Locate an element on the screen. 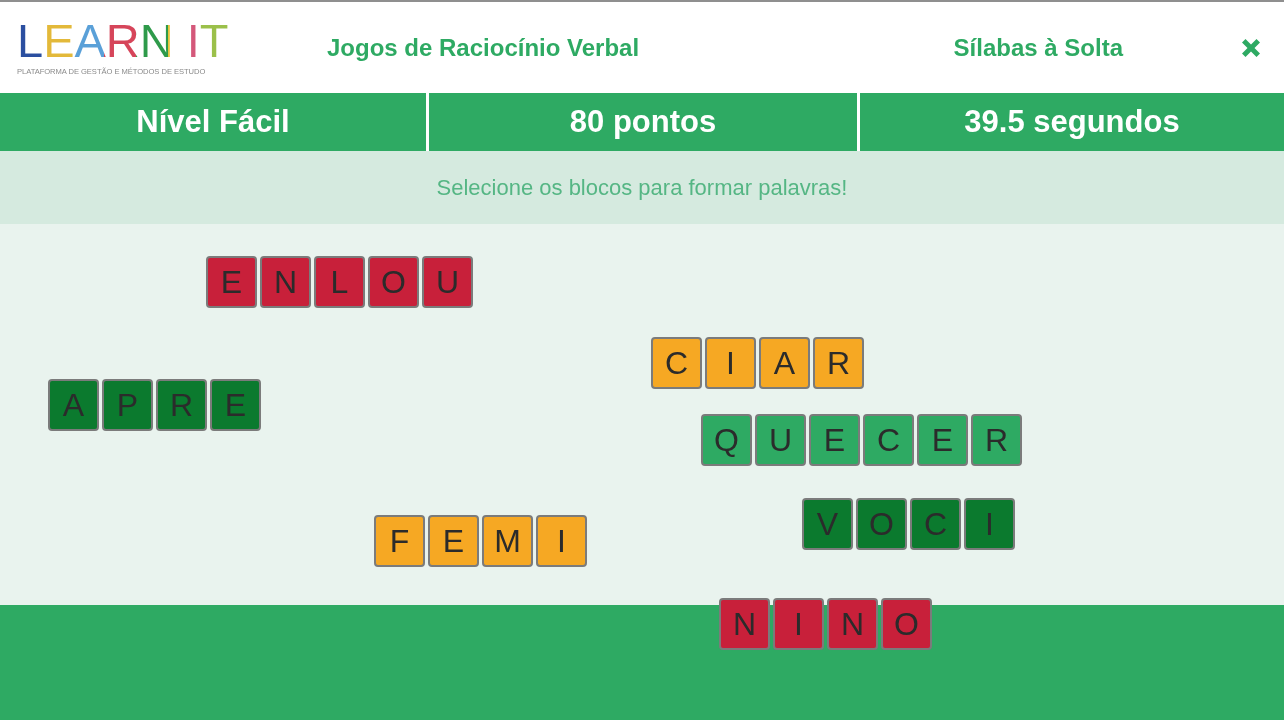 This screenshot has width=1284, height=720. letter-tile: F is located at coordinates (399, 541).